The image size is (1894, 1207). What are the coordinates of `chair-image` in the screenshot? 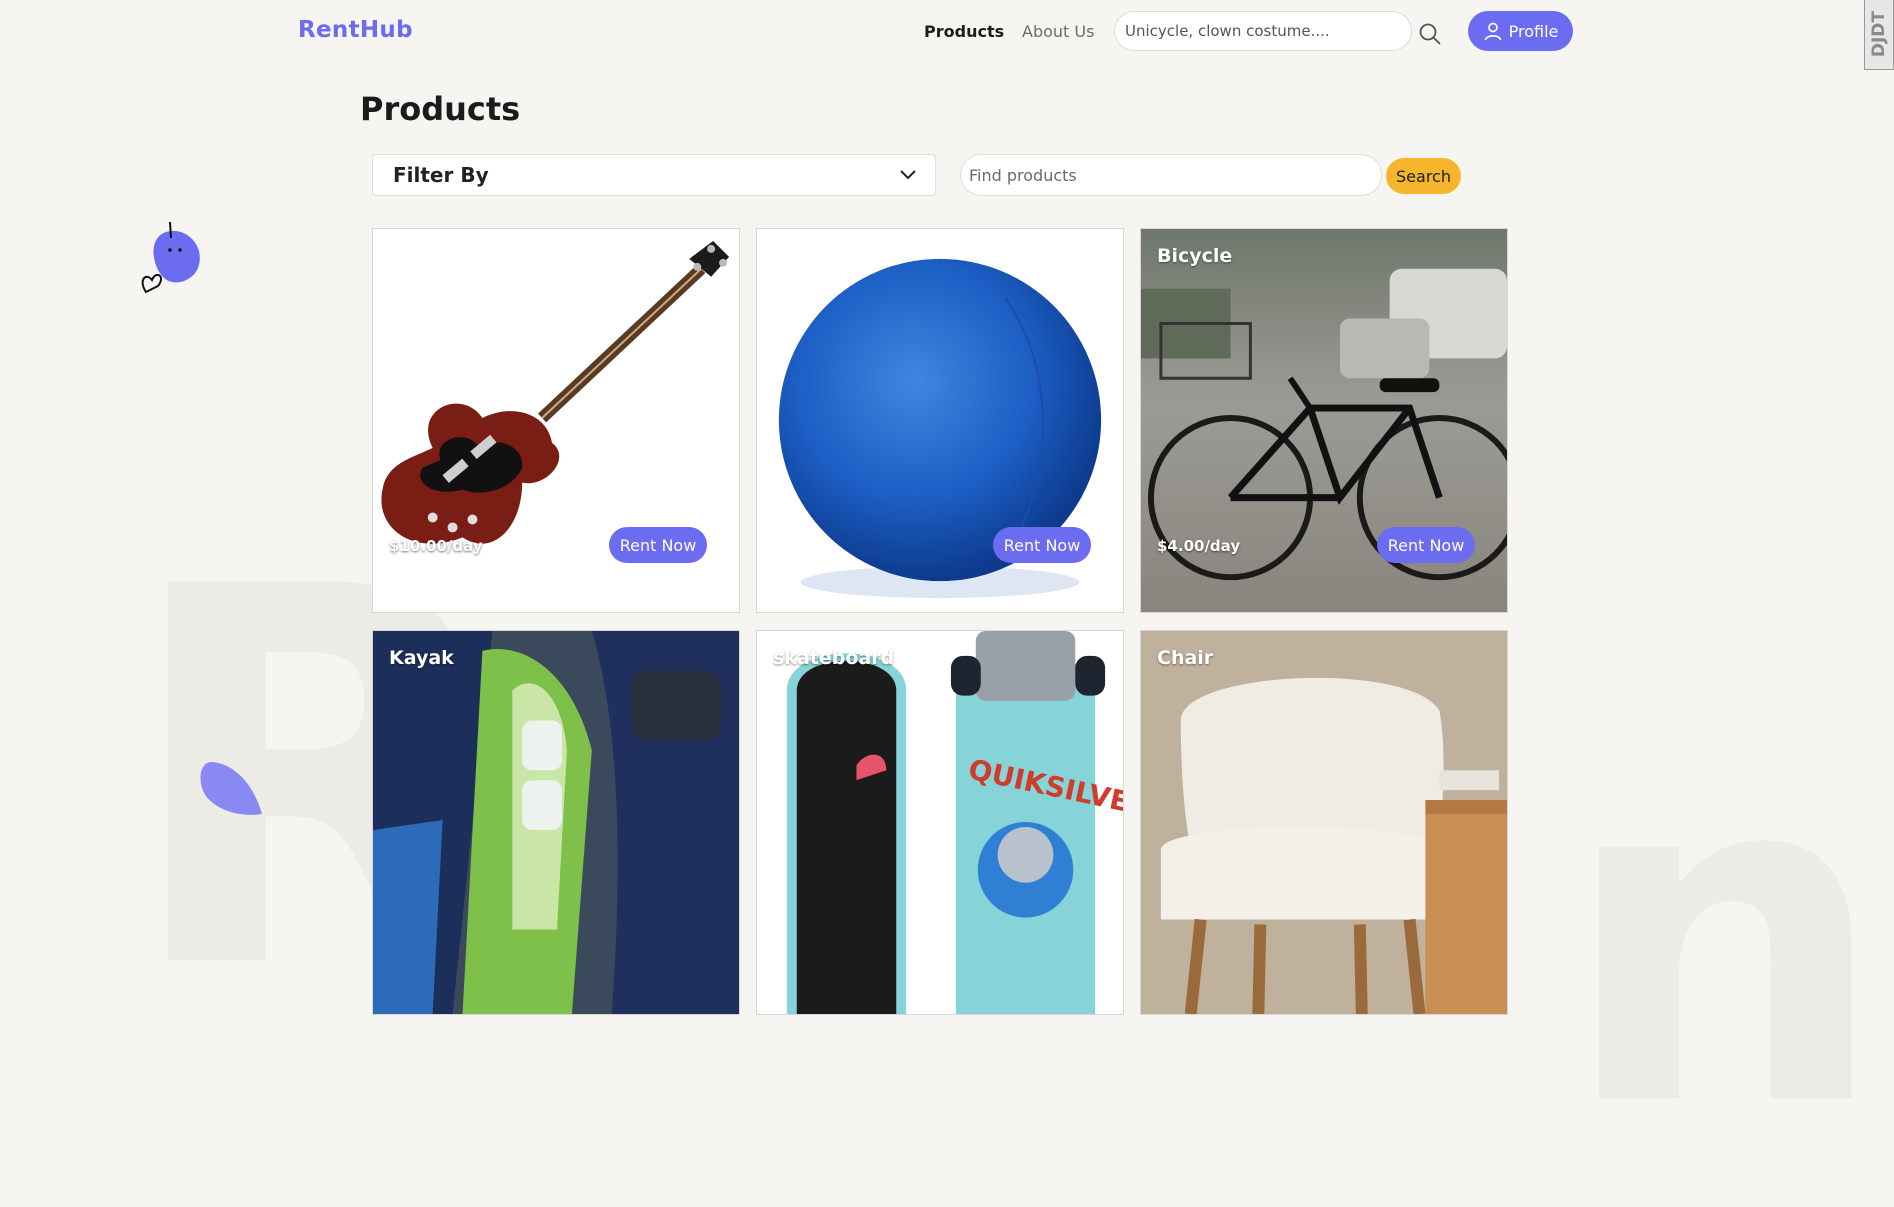 It's located at (1324, 822).